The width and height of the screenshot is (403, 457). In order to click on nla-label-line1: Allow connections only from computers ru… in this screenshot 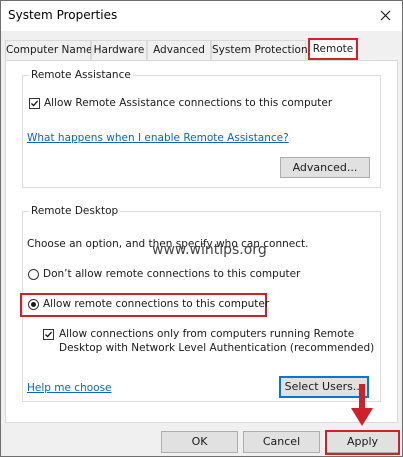, I will do `click(206, 334)`.